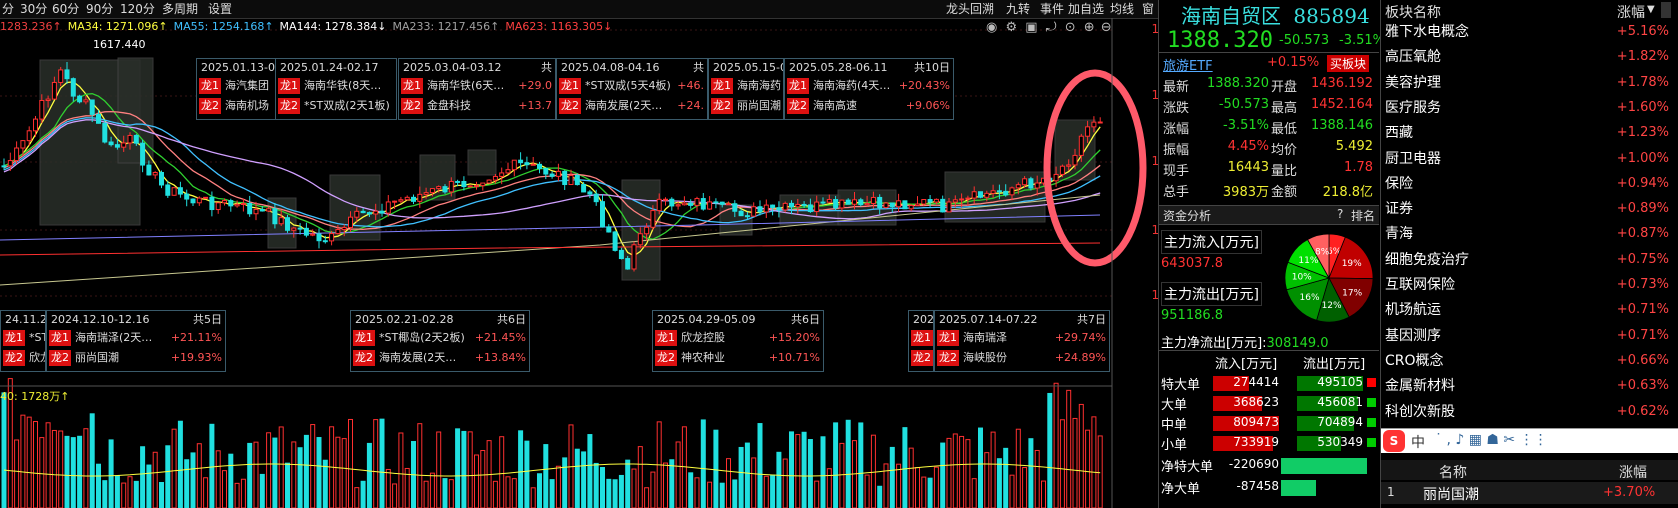 The height and width of the screenshot is (508, 1678). What do you see at coordinates (1181, 489) in the screenshot?
I see `net-row-name: 净大单` at bounding box center [1181, 489].